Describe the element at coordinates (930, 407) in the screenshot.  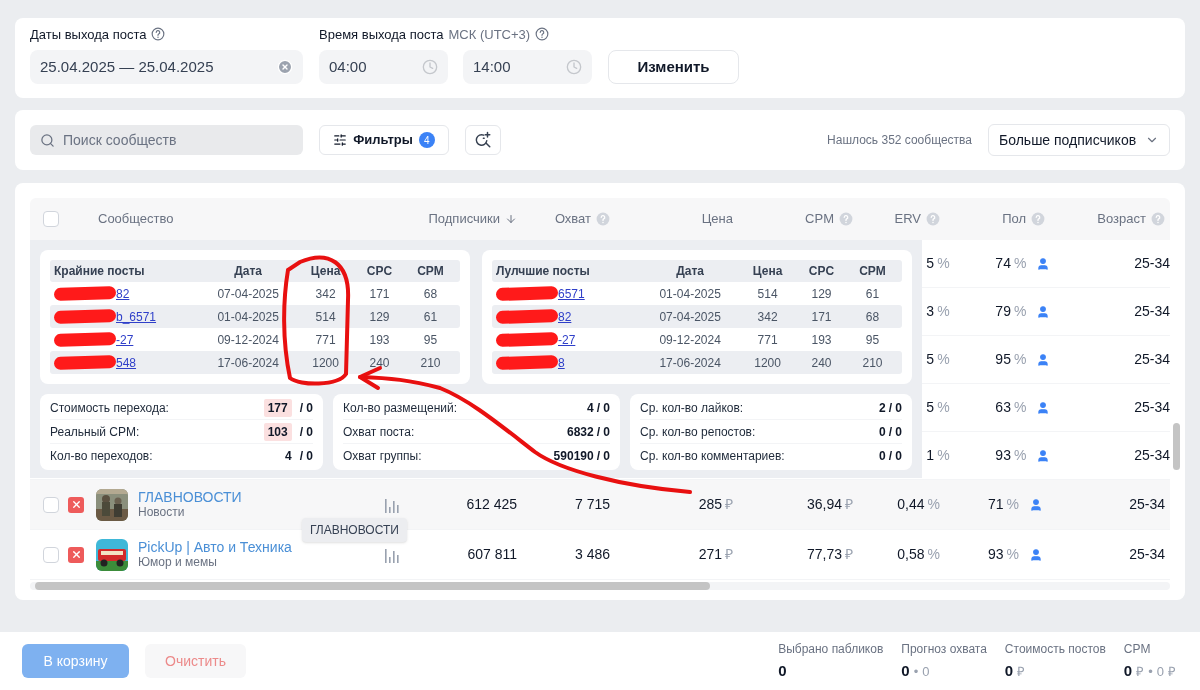
I see `cell-value: 5` at that location.